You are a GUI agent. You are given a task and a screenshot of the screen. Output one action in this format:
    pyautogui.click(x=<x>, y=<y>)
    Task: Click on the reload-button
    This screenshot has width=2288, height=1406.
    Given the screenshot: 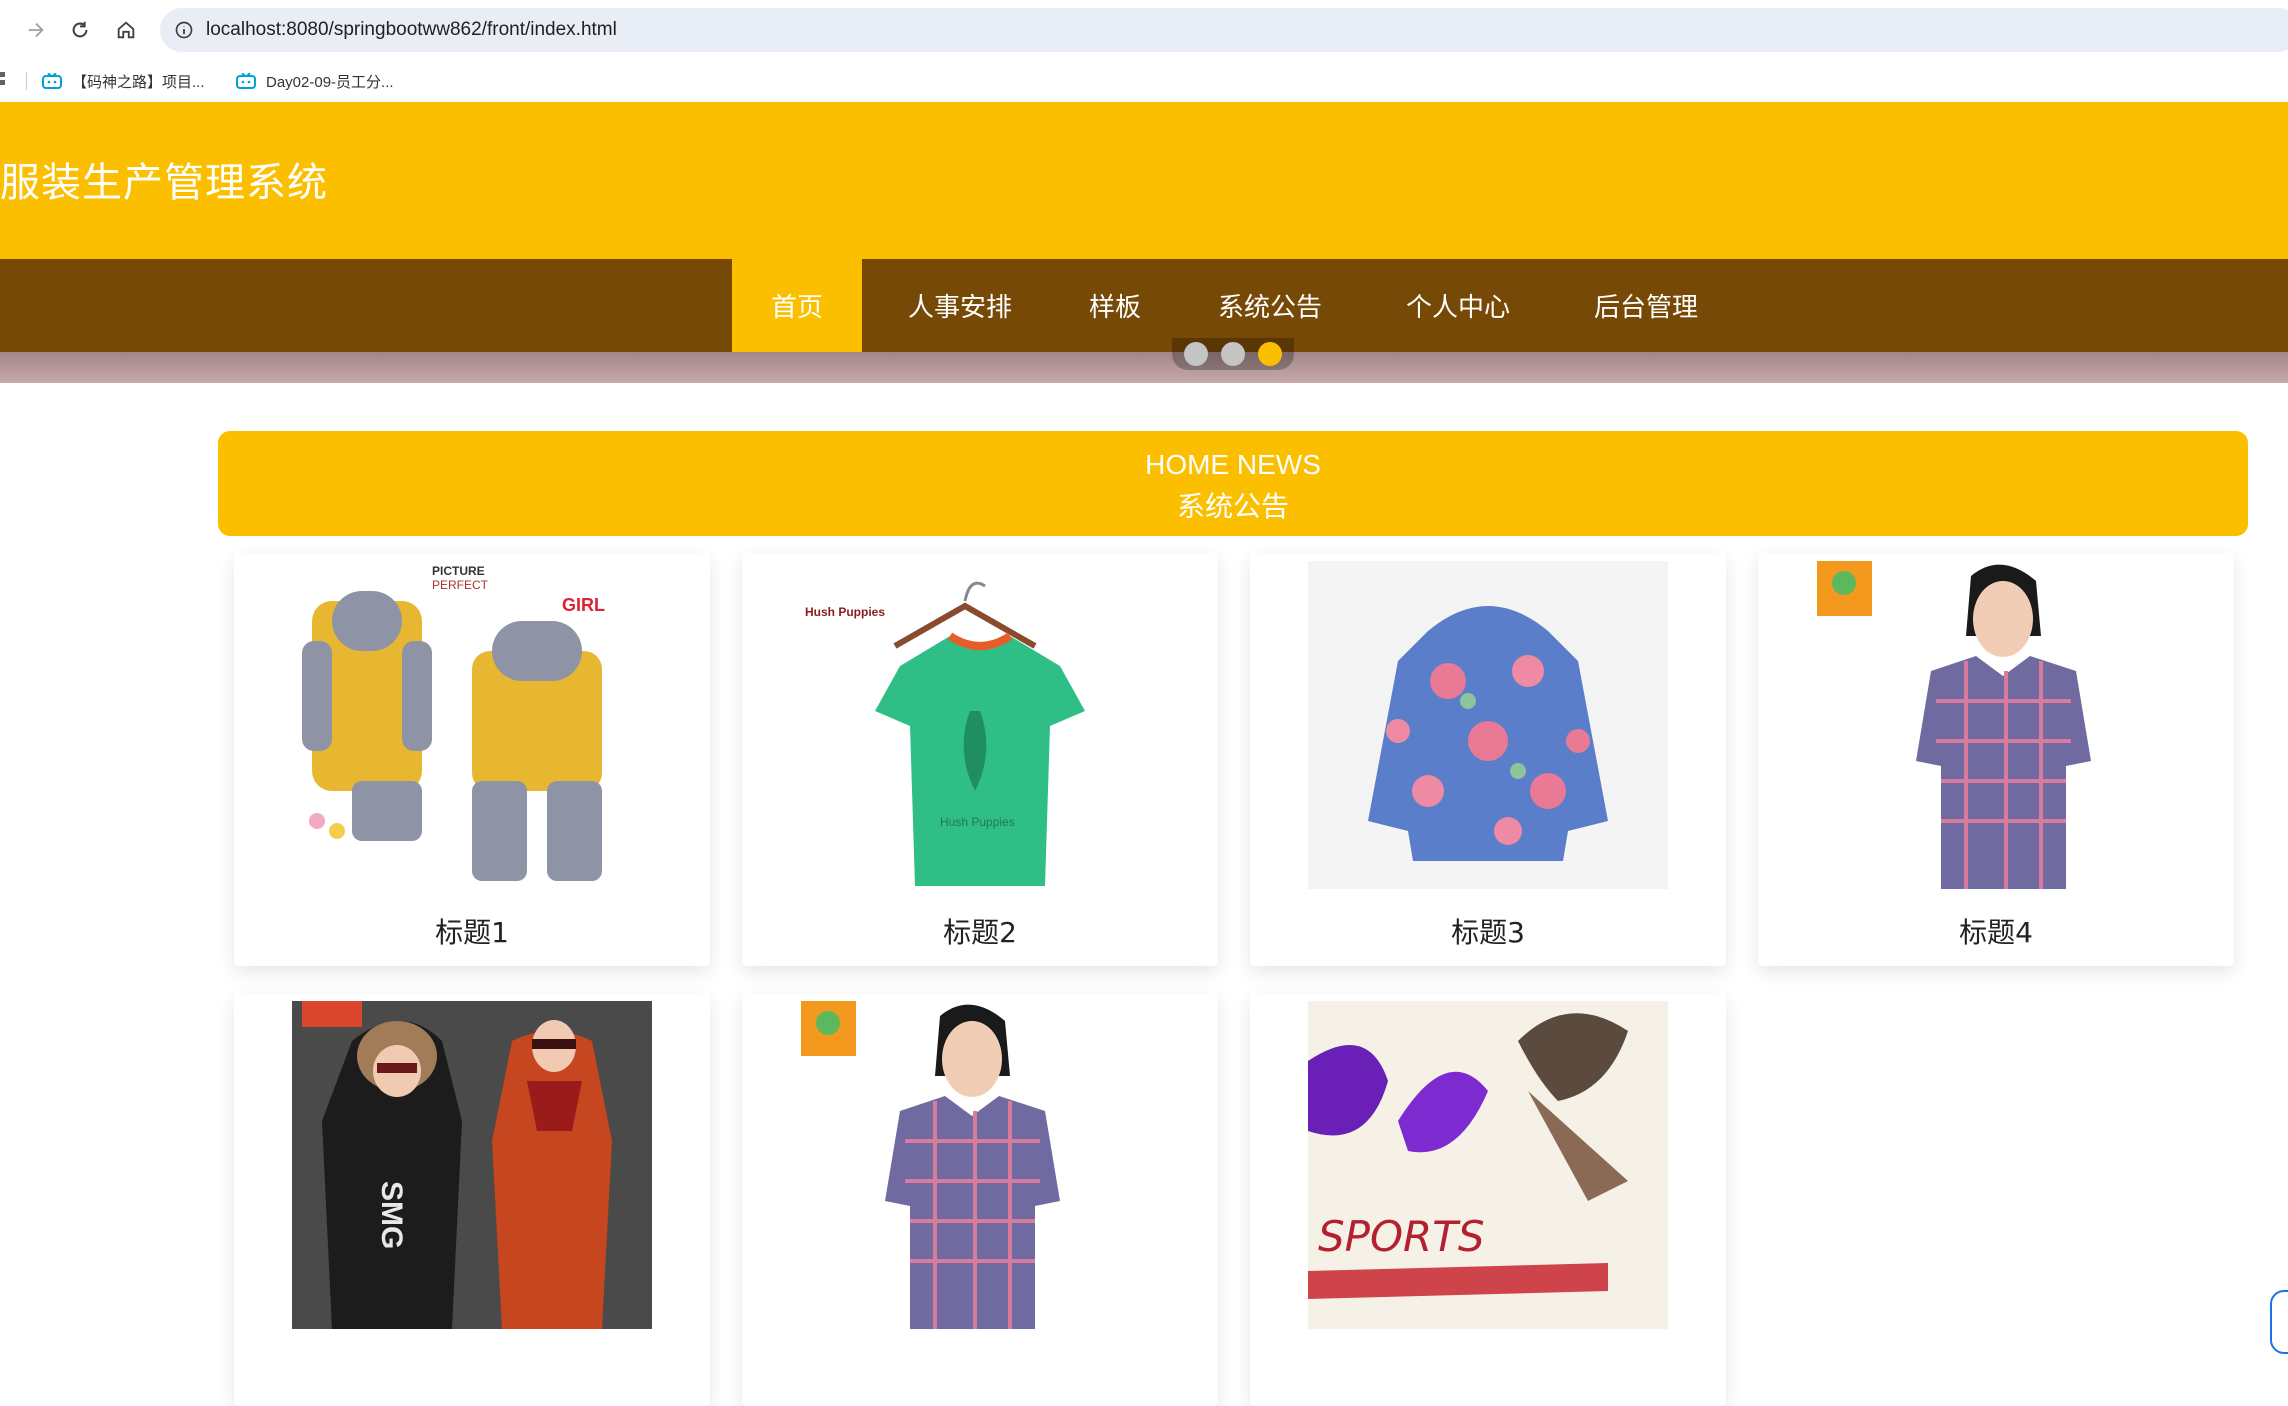 What is the action you would take?
    pyautogui.click(x=80, y=30)
    